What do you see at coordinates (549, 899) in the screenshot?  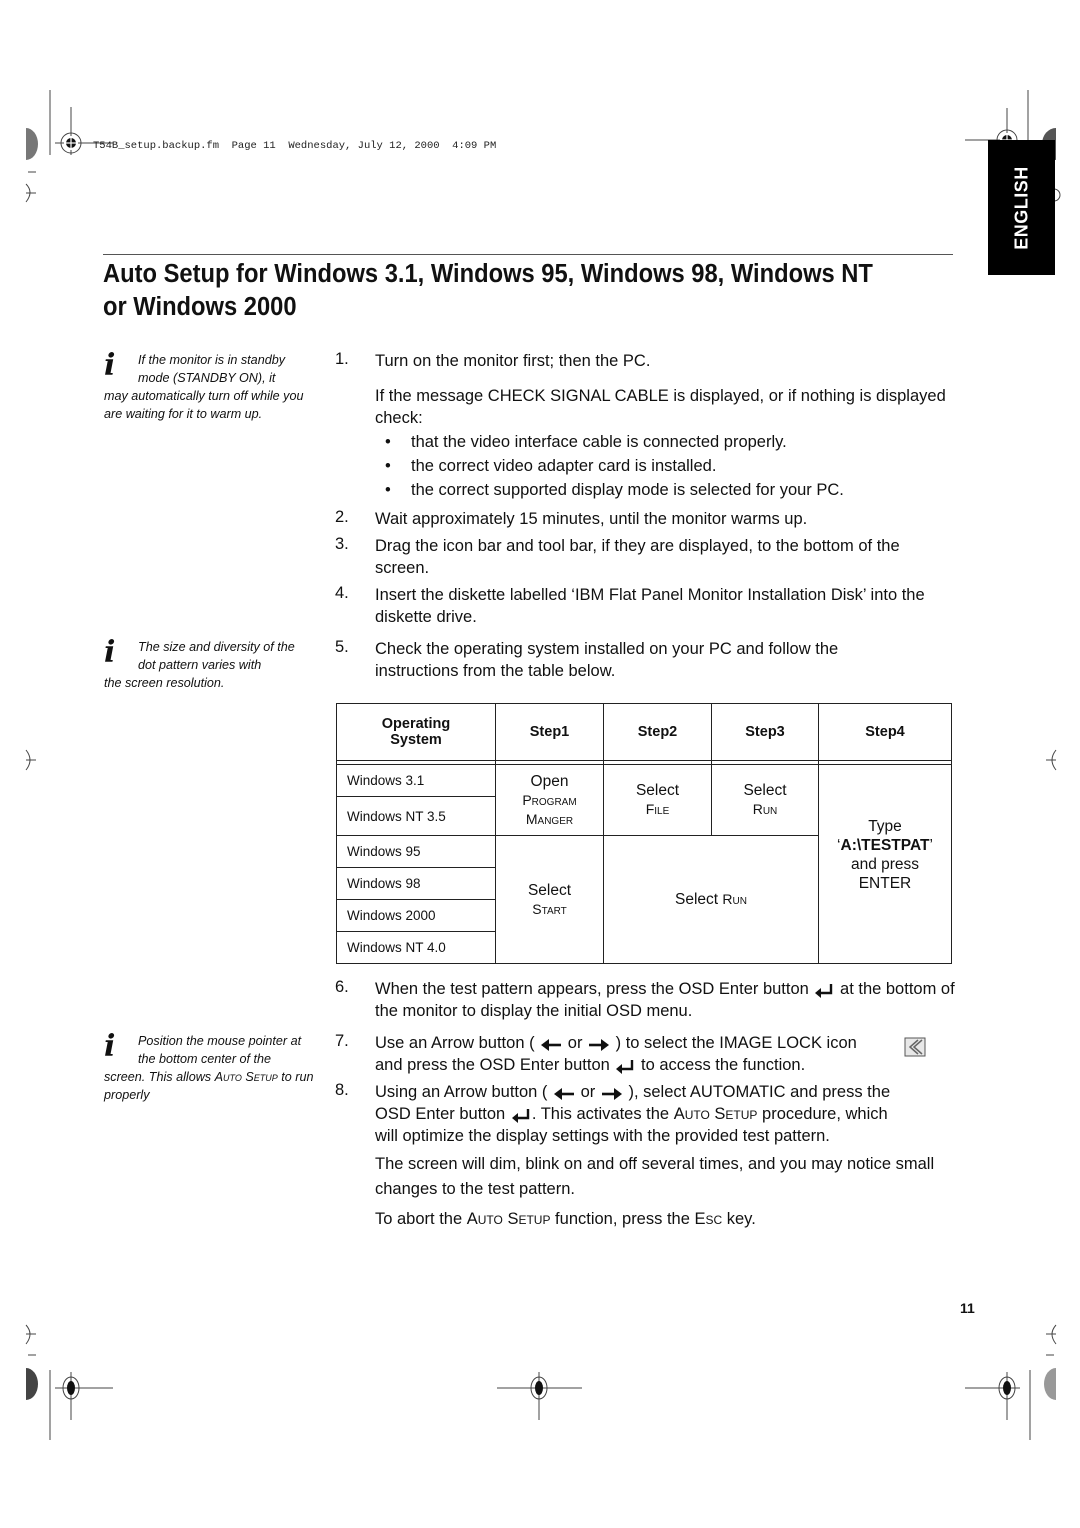 I see `step1-cell-start: Select Start` at bounding box center [549, 899].